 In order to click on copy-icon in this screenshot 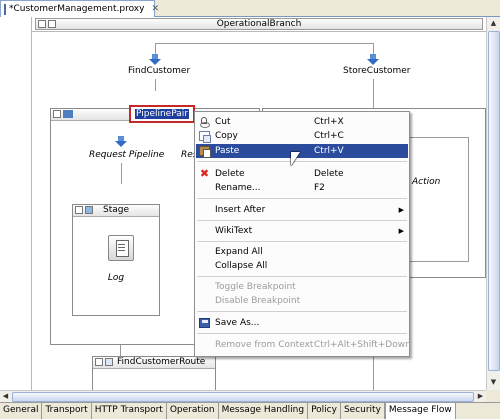, I will do `click(205, 137)`.